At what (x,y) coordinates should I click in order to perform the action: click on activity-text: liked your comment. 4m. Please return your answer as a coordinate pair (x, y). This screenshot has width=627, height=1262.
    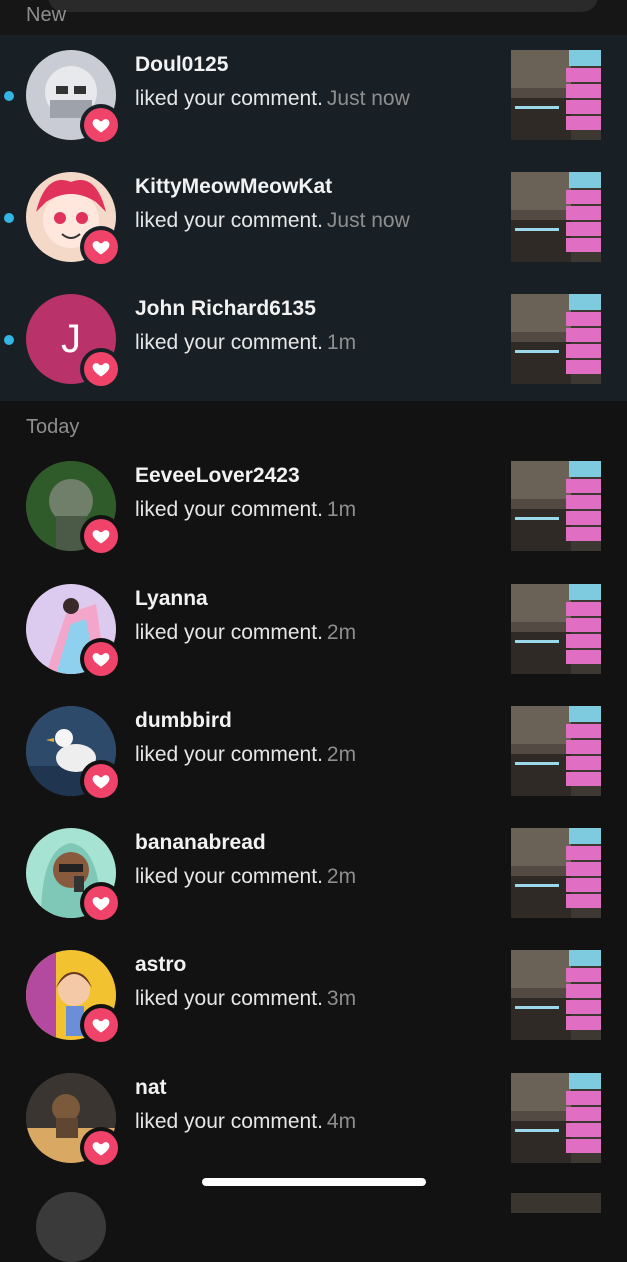
    Looking at the image, I should click on (246, 1121).